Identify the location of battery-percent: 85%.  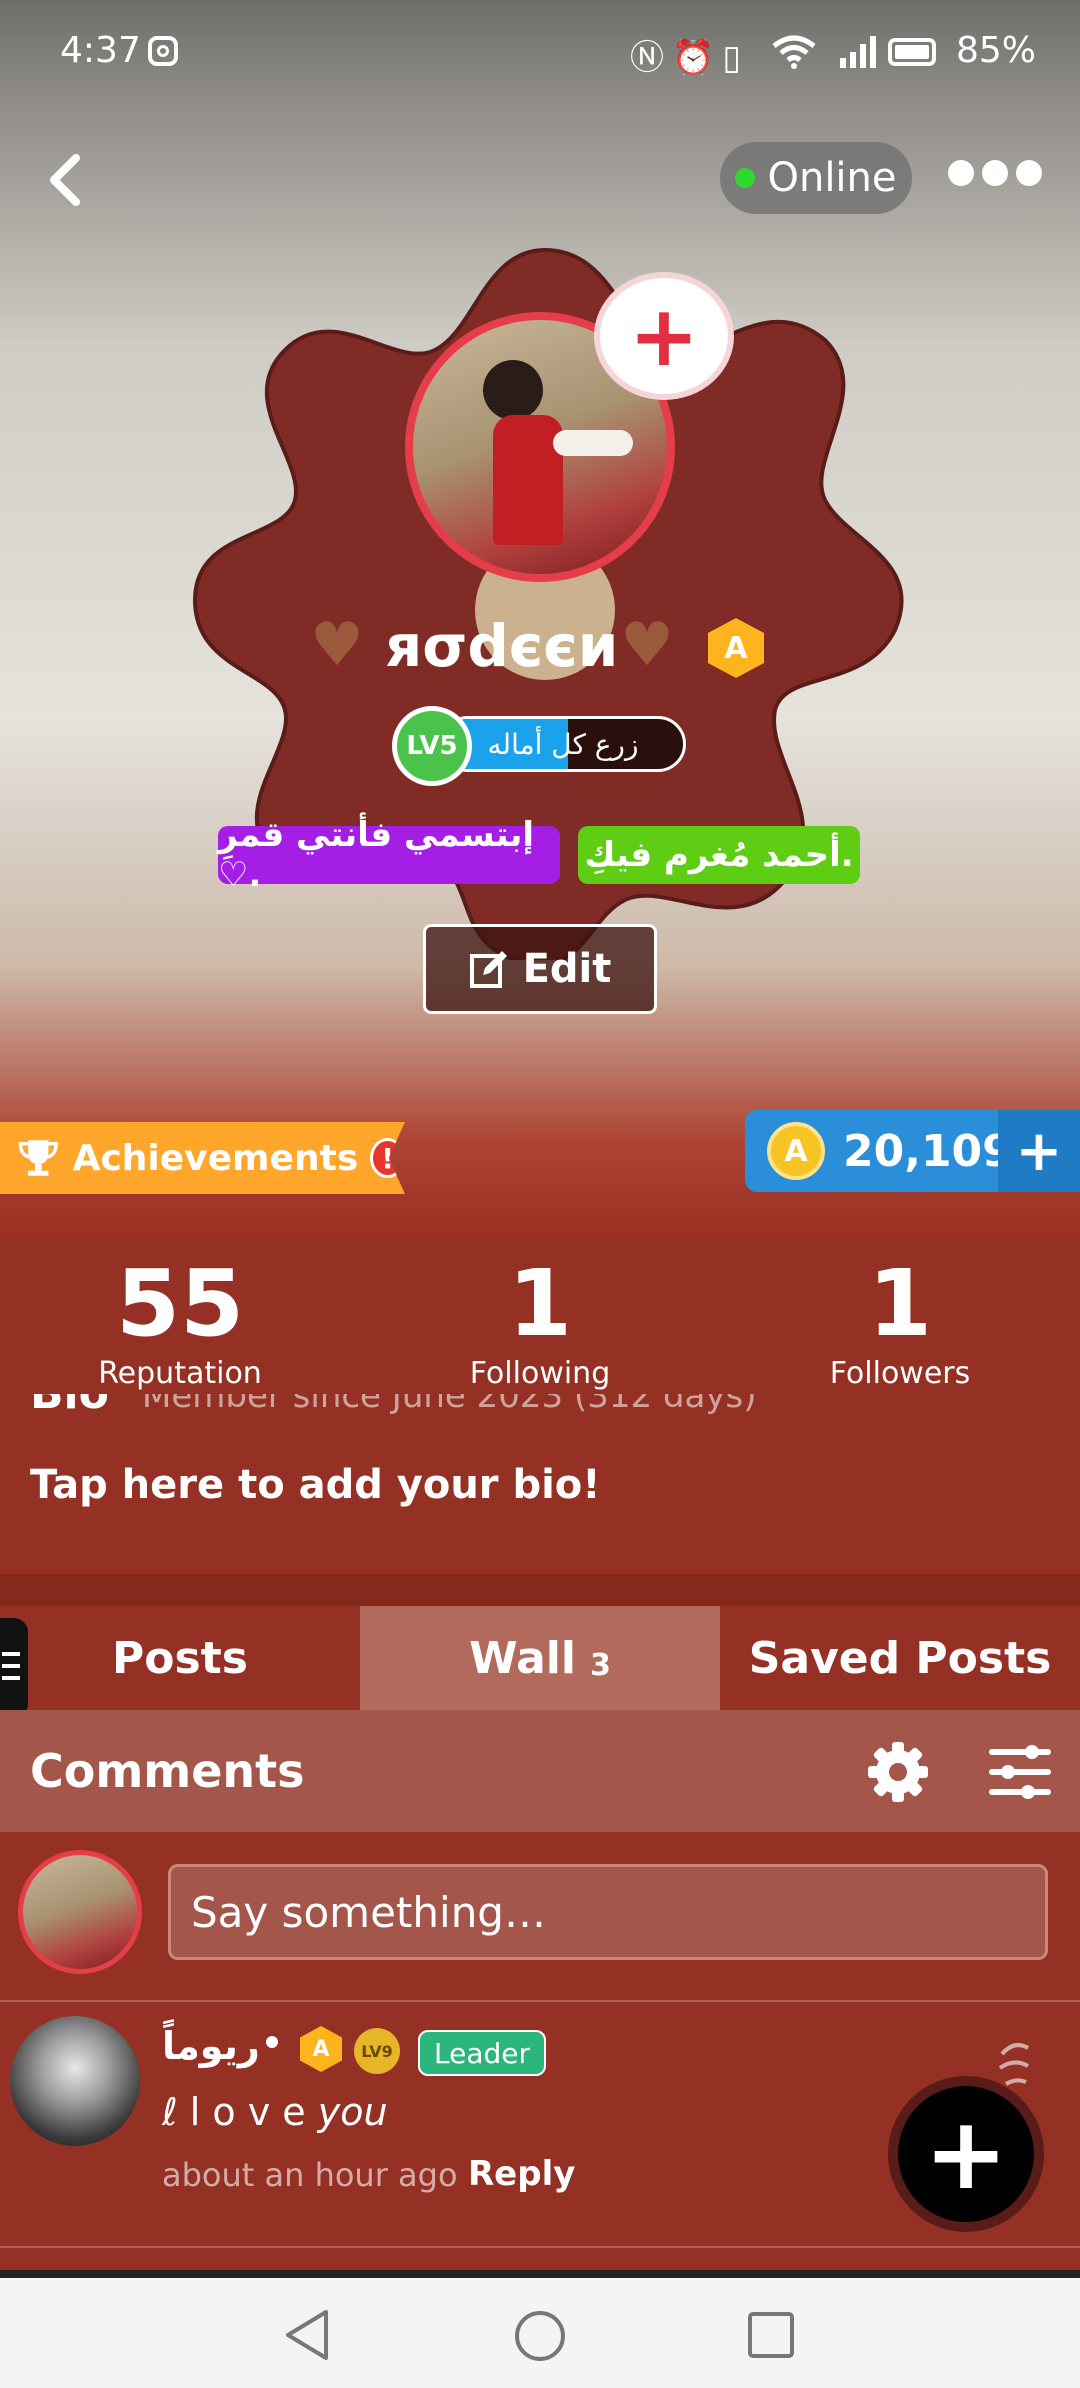
(996, 50).